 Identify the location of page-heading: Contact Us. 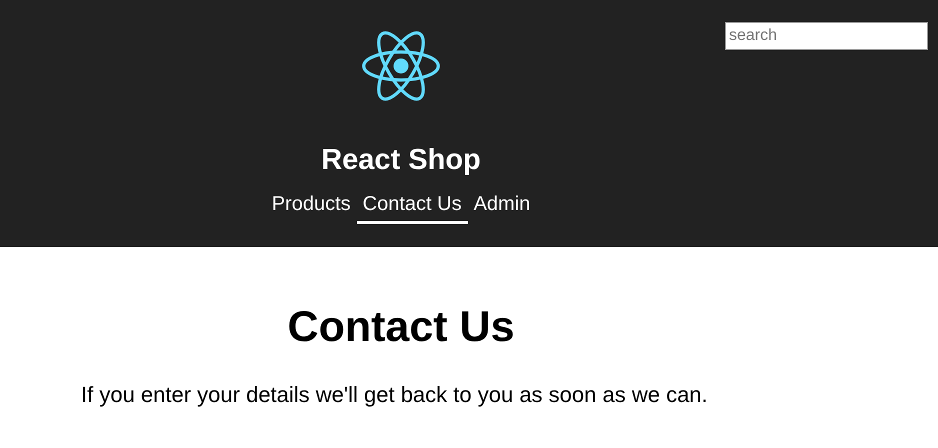
(401, 327).